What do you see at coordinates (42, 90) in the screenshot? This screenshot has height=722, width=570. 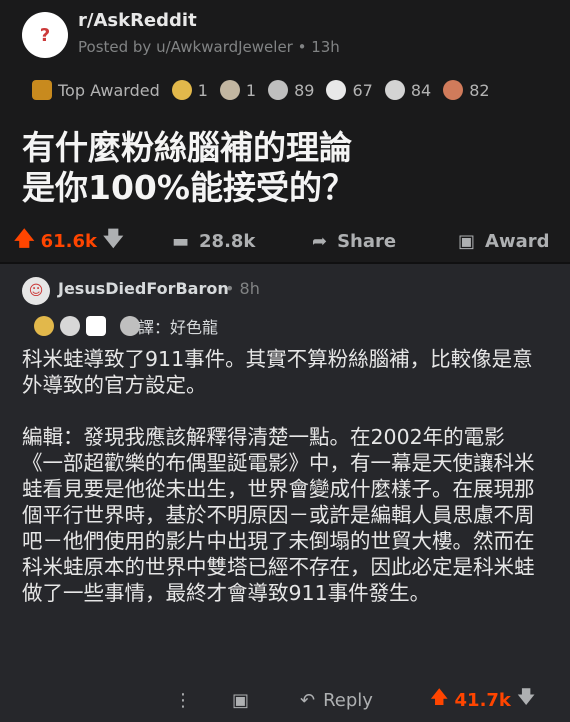 I see `top-awarded-icon` at bounding box center [42, 90].